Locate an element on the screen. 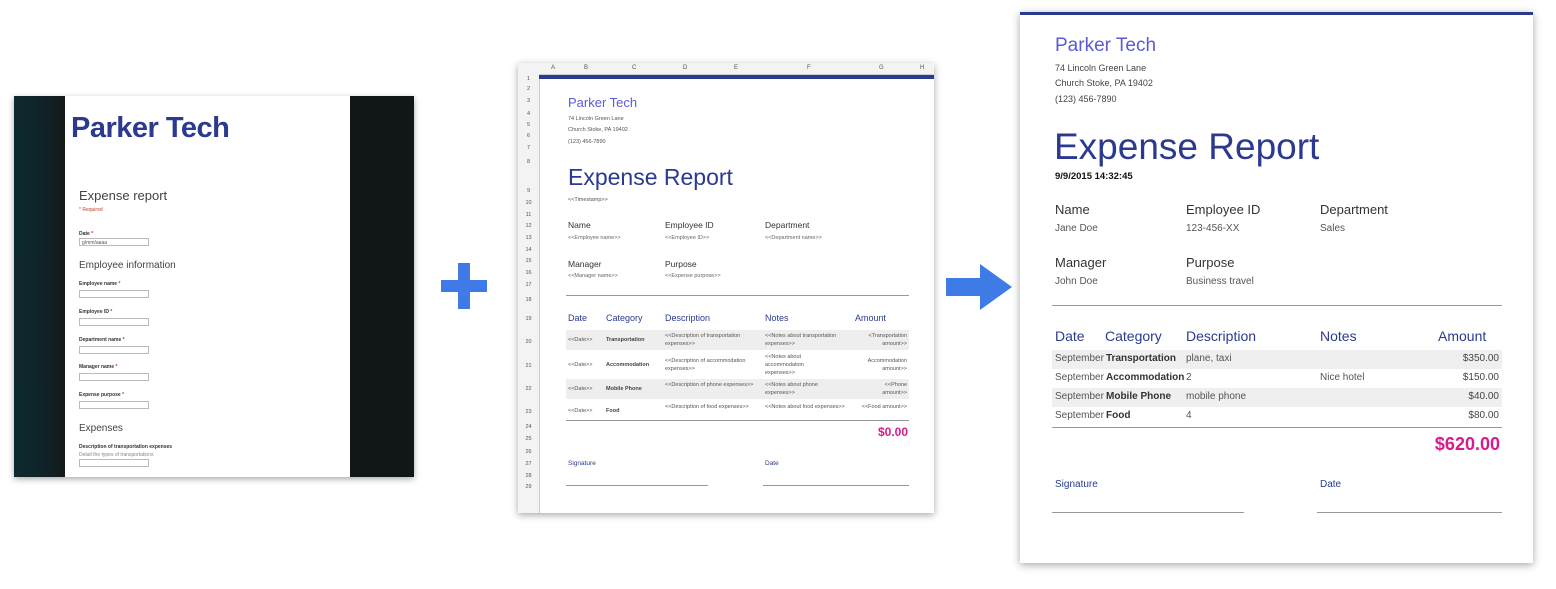 This screenshot has height=589, width=1556. row-header: 18 is located at coordinates (528, 300).